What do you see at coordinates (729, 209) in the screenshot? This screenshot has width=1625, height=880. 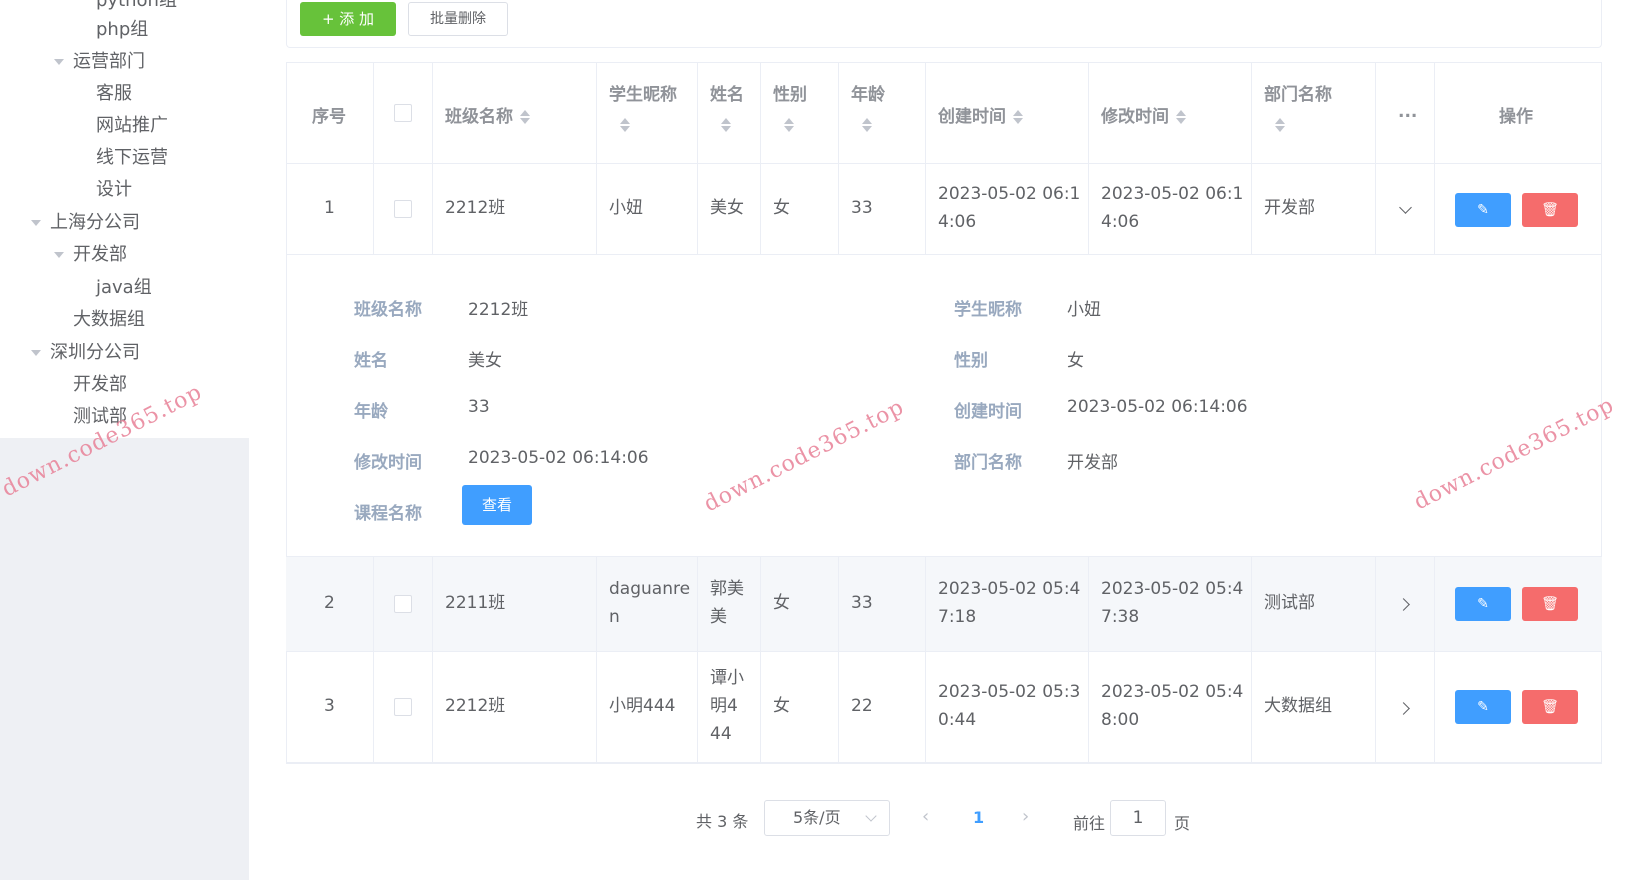 I see `cell-name: 美女` at bounding box center [729, 209].